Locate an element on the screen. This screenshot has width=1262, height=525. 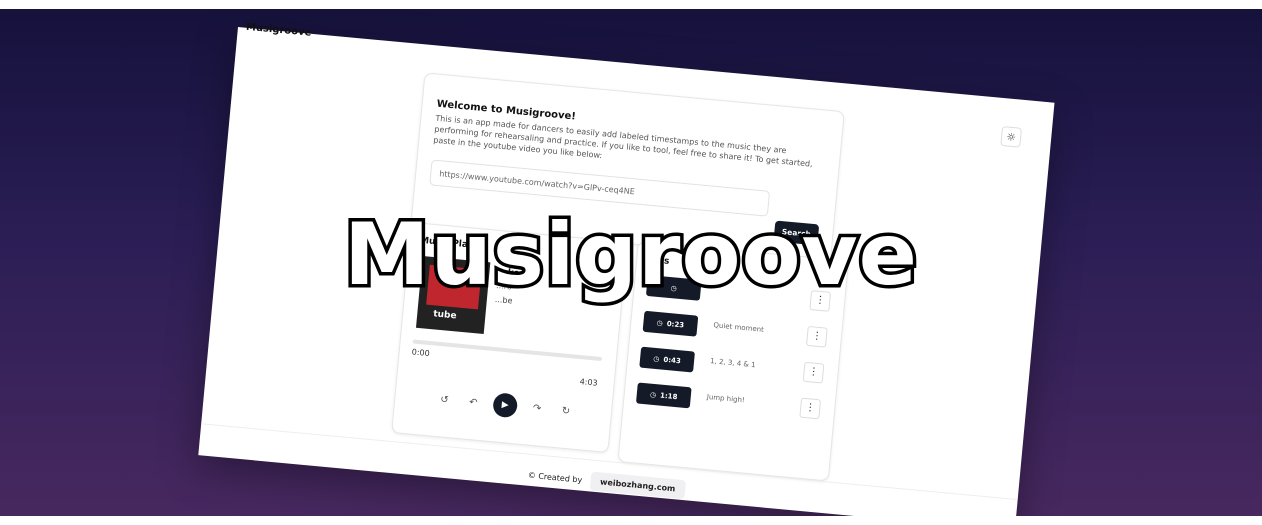
forward-10-button: ↻ is located at coordinates (566, 411).